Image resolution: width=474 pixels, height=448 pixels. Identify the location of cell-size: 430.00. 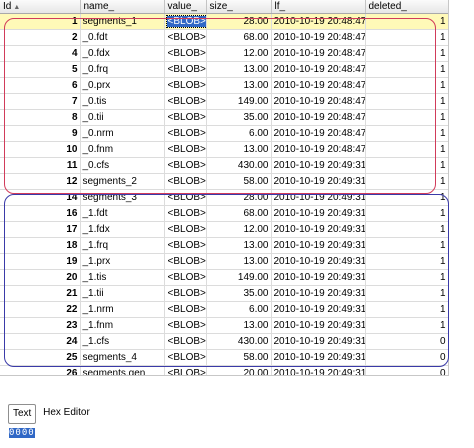
(239, 165).